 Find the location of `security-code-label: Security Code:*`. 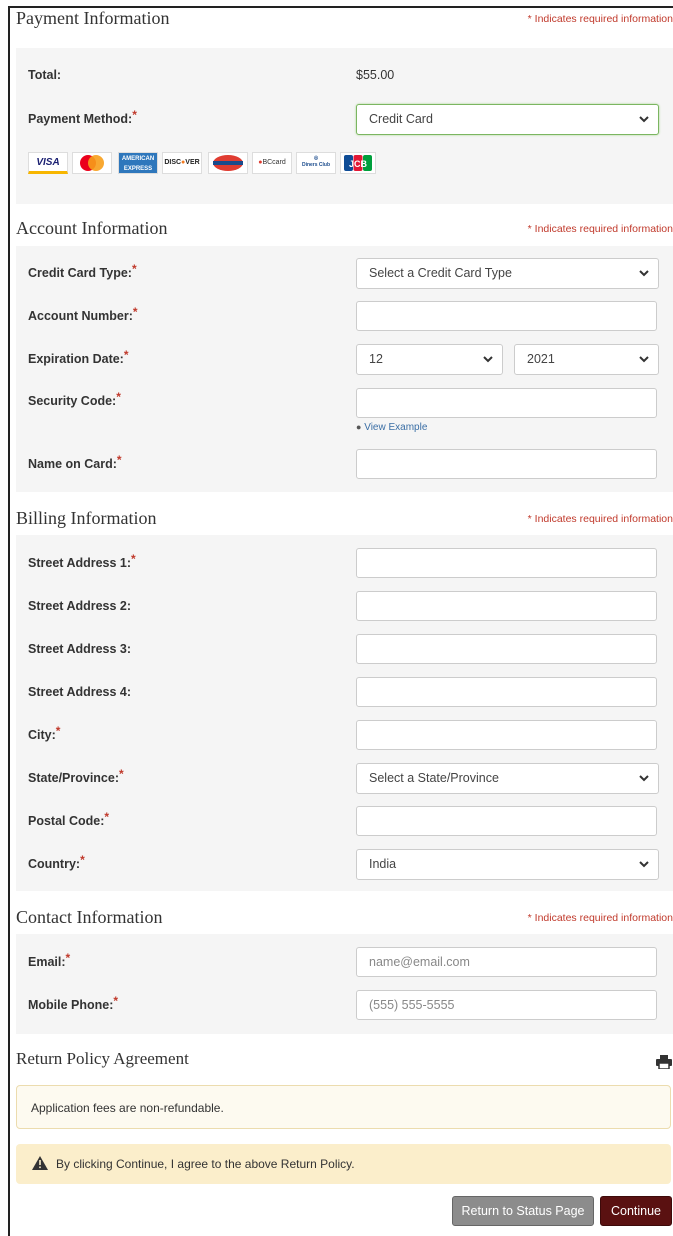

security-code-label: Security Code:* is located at coordinates (74, 399).